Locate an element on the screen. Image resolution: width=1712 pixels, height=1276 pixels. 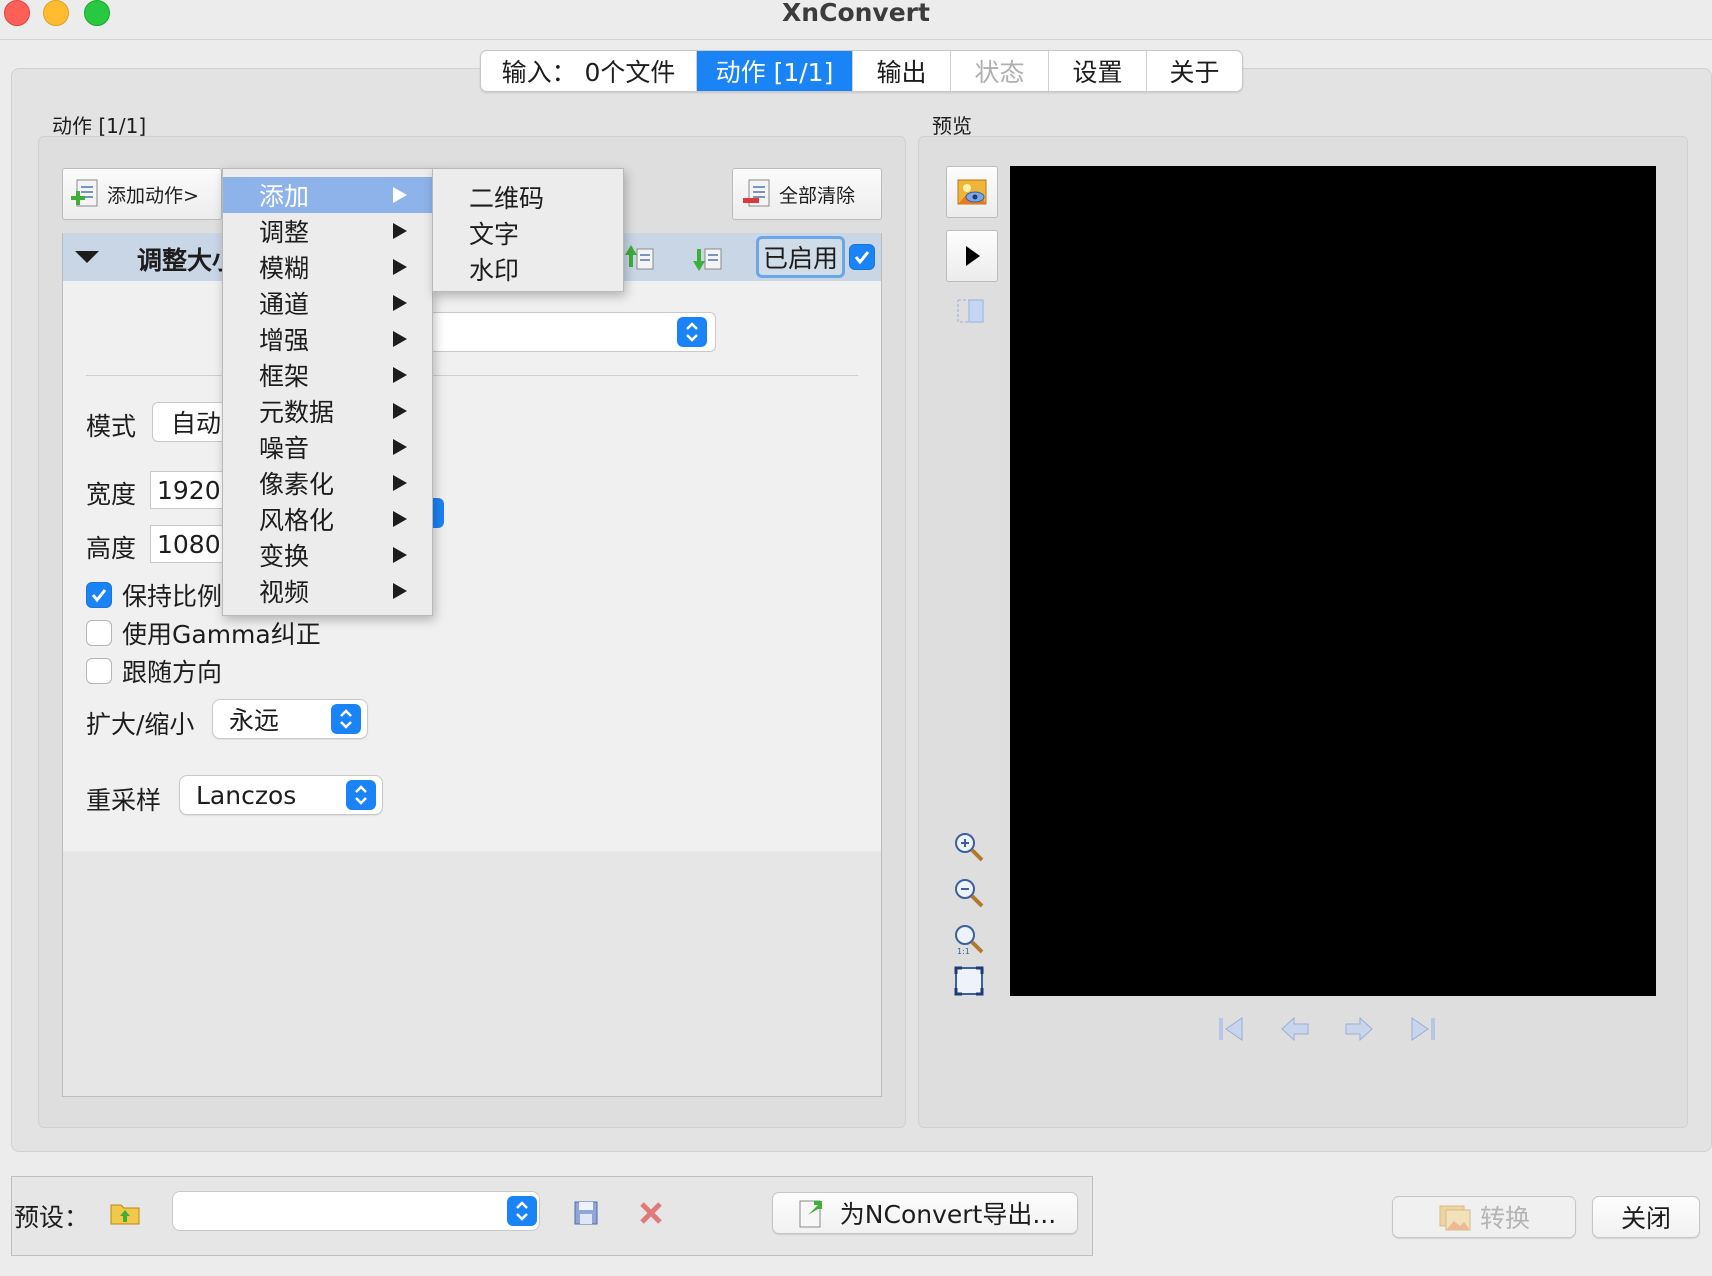
menu-item-metadata: 元数据 is located at coordinates (327, 411).